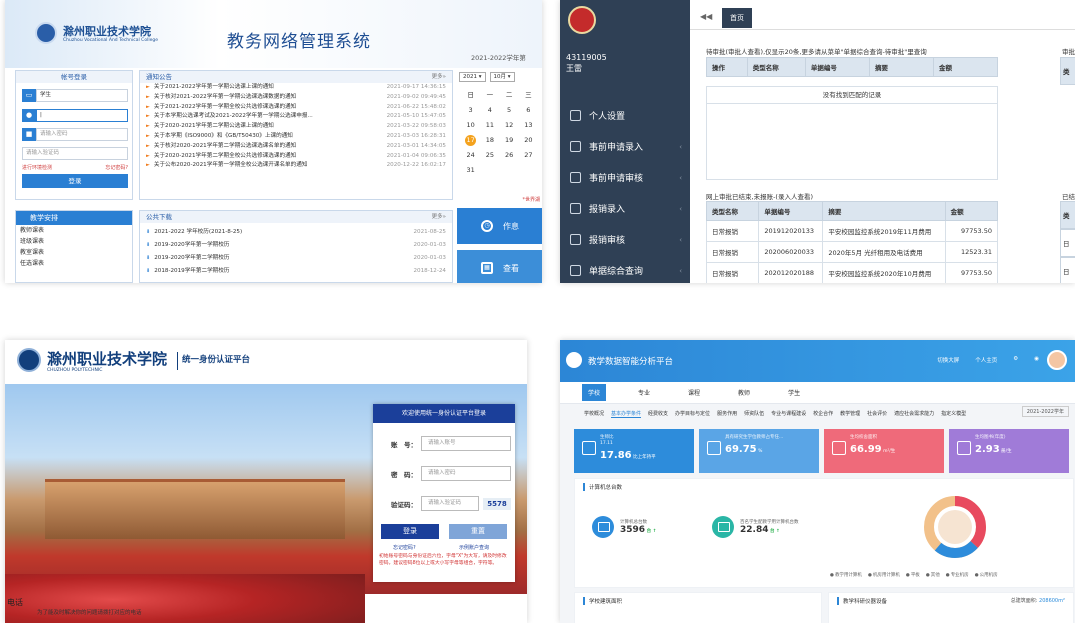  Describe the element at coordinates (737, 18) in the screenshot. I see `tab-home: 首页` at that location.